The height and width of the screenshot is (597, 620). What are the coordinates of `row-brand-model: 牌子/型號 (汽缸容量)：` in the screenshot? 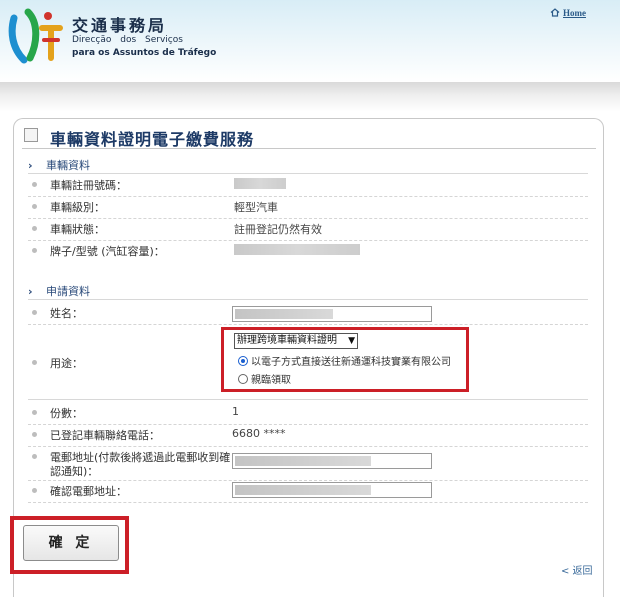 It's located at (308, 253).